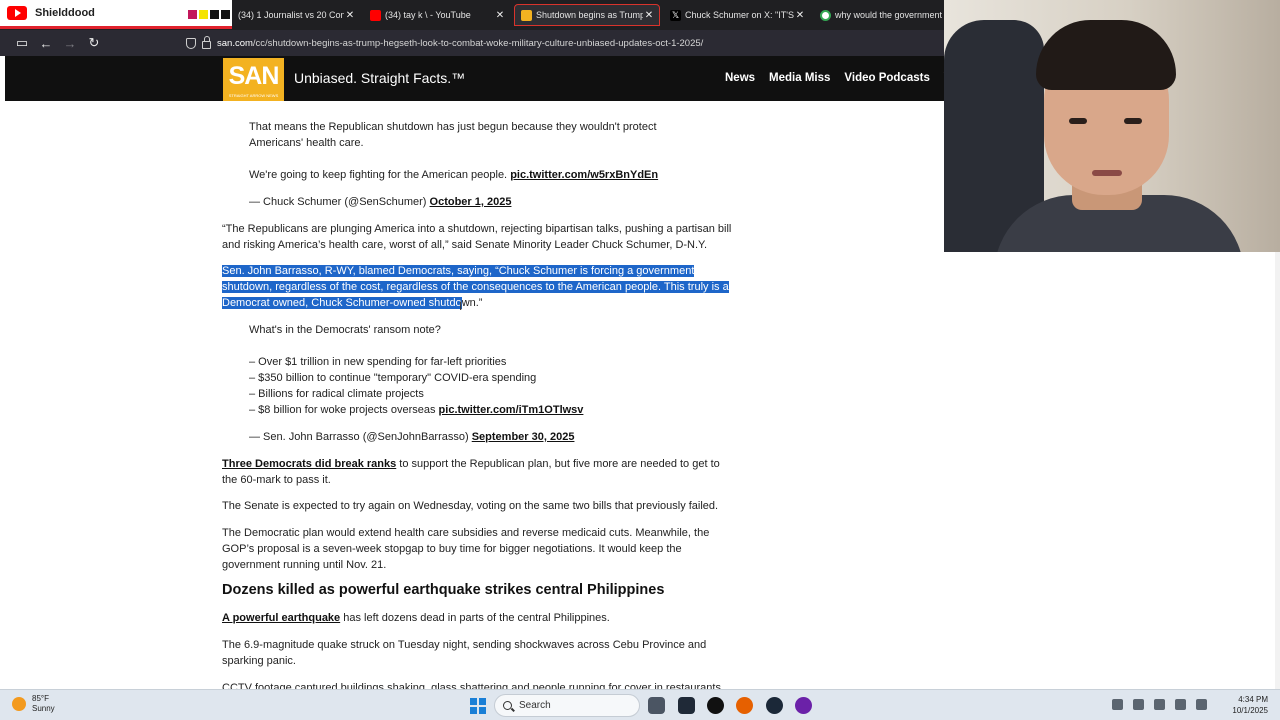 The height and width of the screenshot is (720, 1280). Describe the element at coordinates (203, 14) in the screenshot. I see `swatch-yellow` at that location.